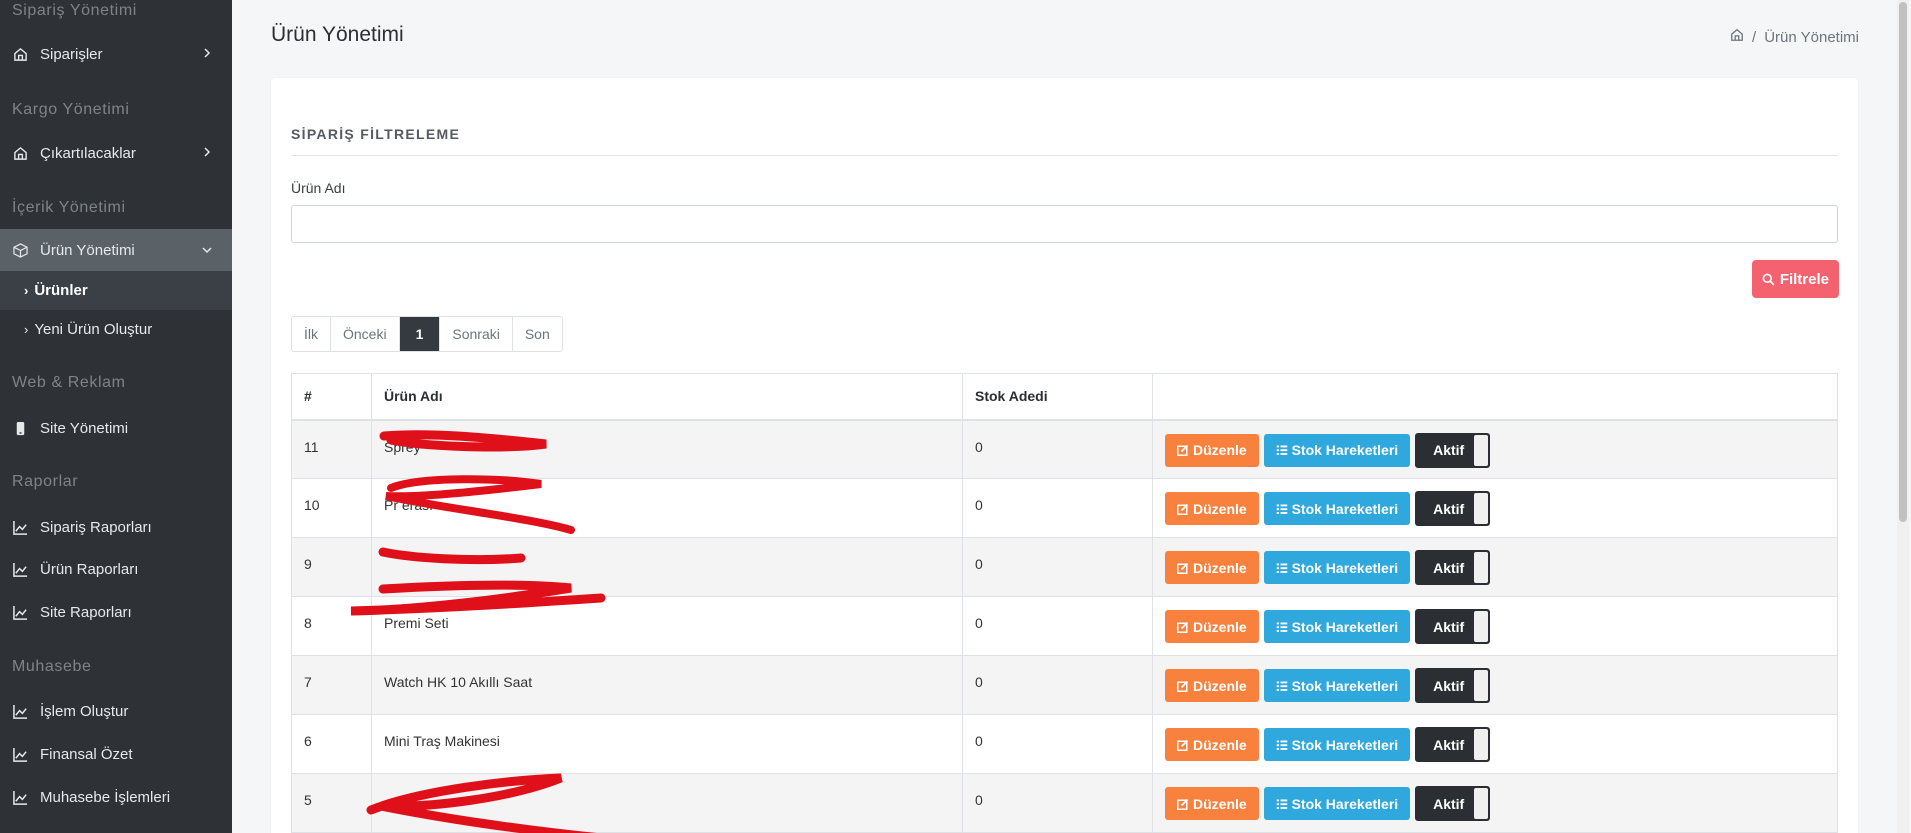 The image size is (1911, 833). I want to click on sidebar-item-islem-olustur: İşlem Oluştur, so click(116, 711).